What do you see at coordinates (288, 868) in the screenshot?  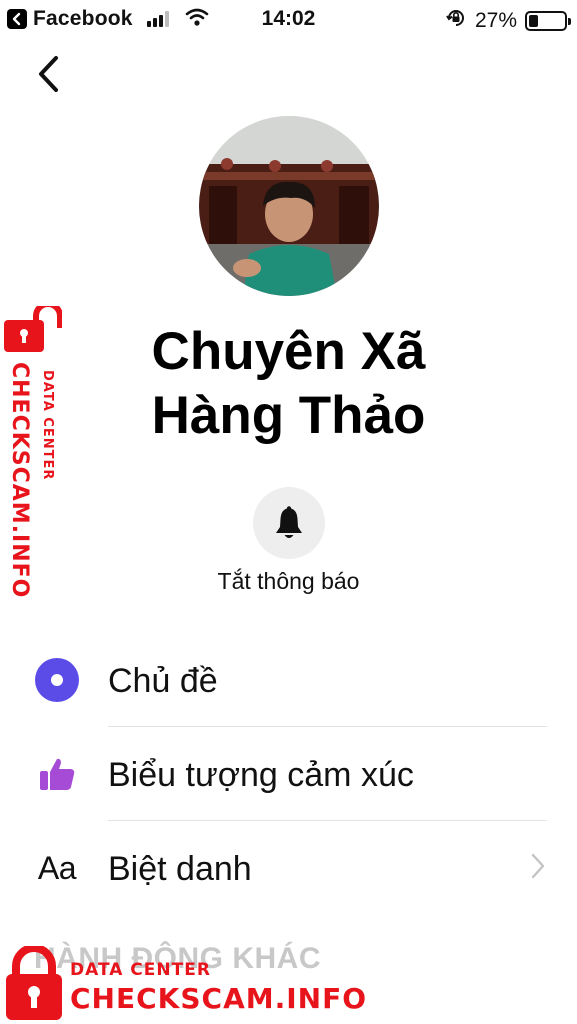 I see `settings-row-nickname: Aa Biệt danh` at bounding box center [288, 868].